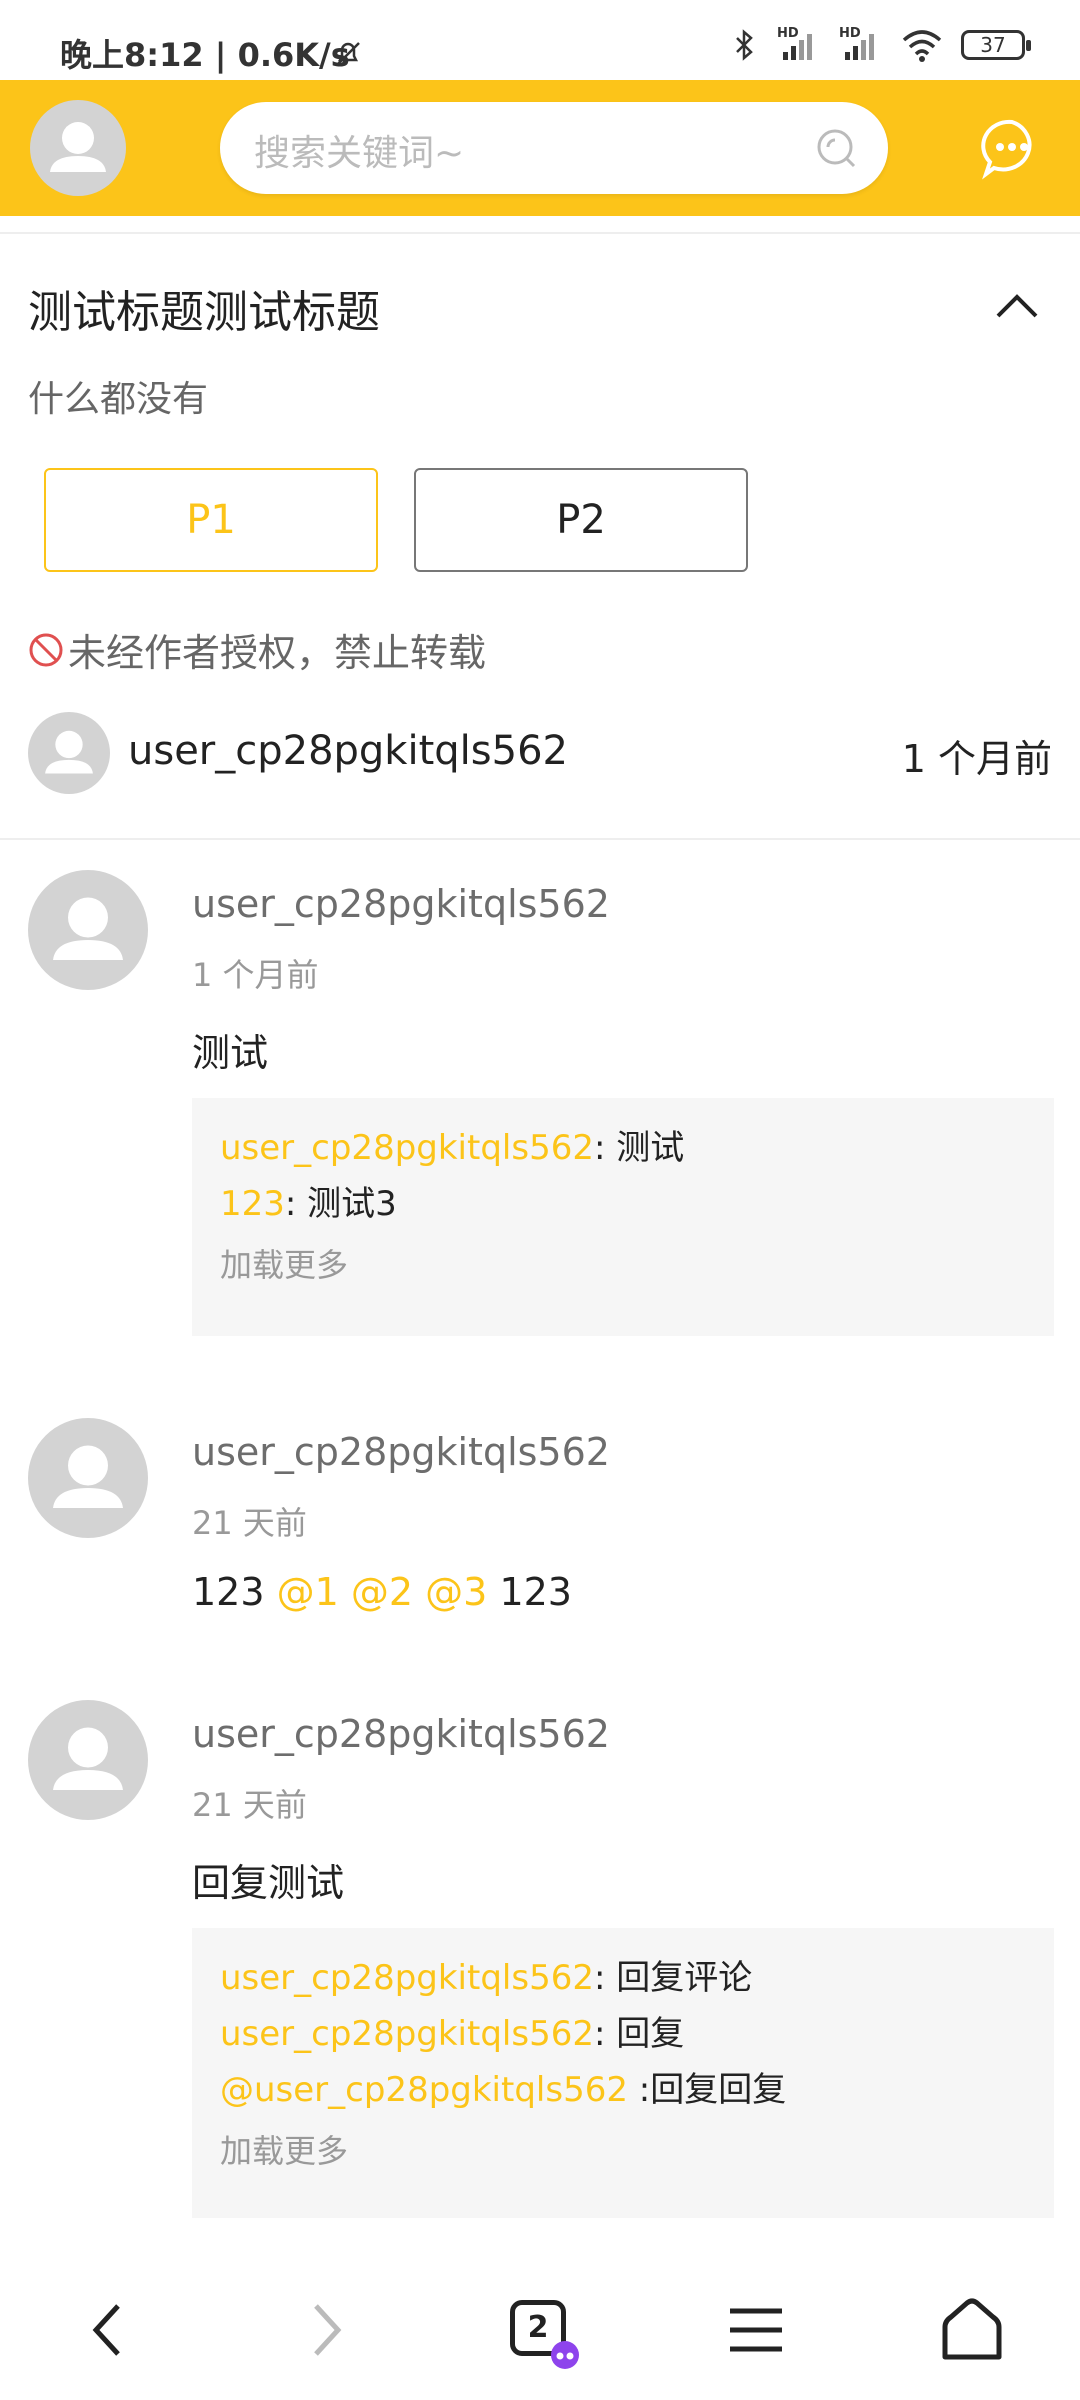  I want to click on menu-button, so click(756, 2330).